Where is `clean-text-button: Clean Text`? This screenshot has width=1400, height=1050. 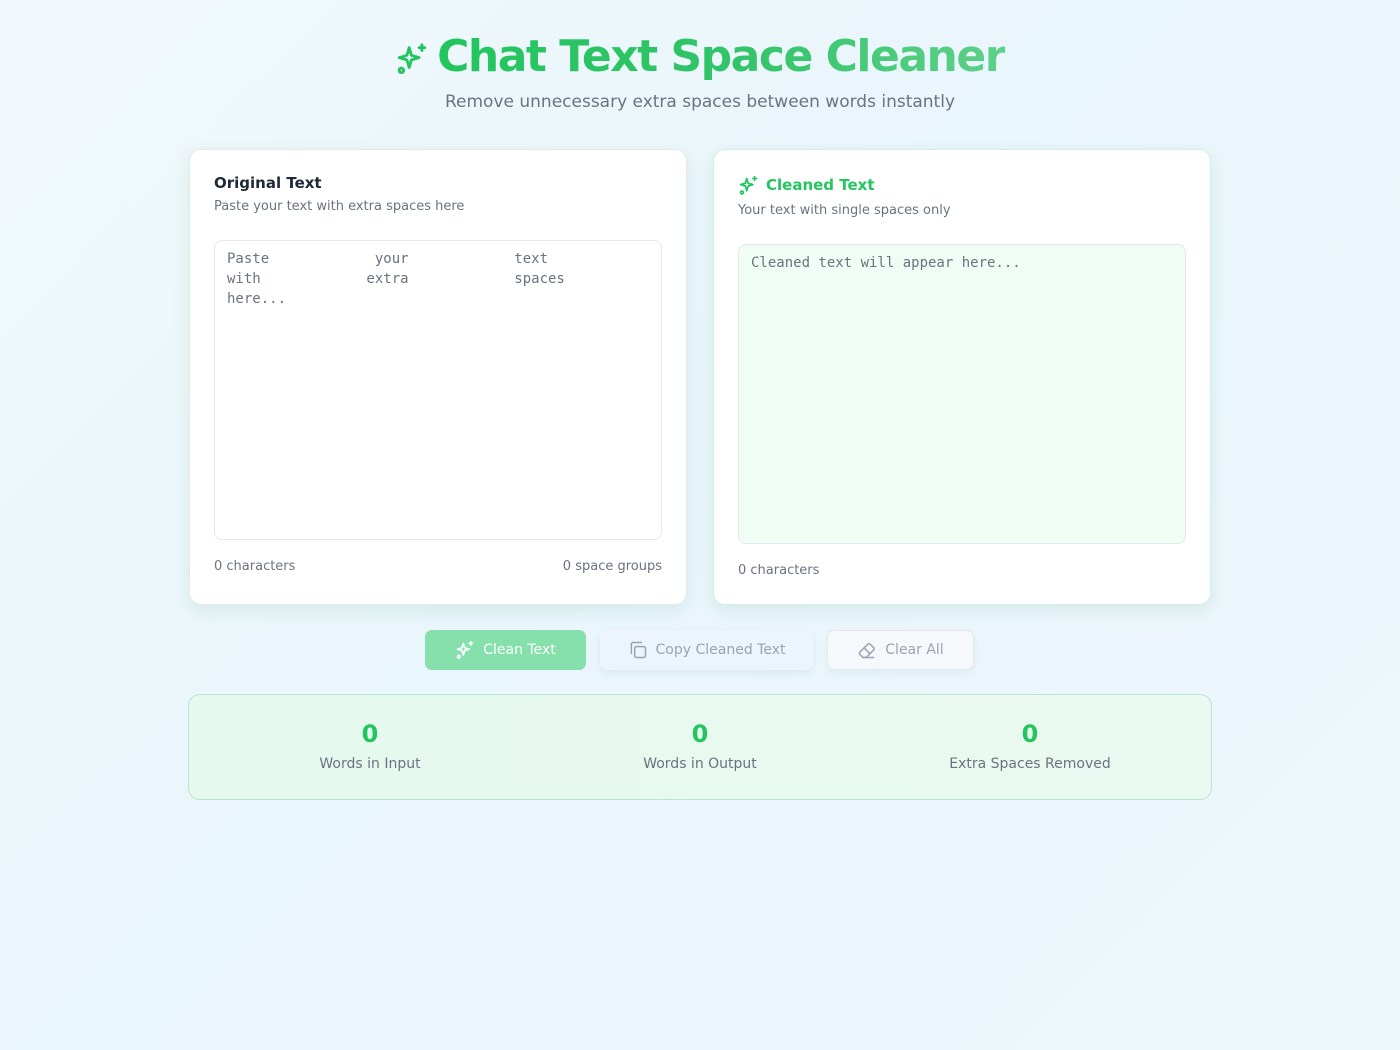
clean-text-button: Clean Text is located at coordinates (505, 650).